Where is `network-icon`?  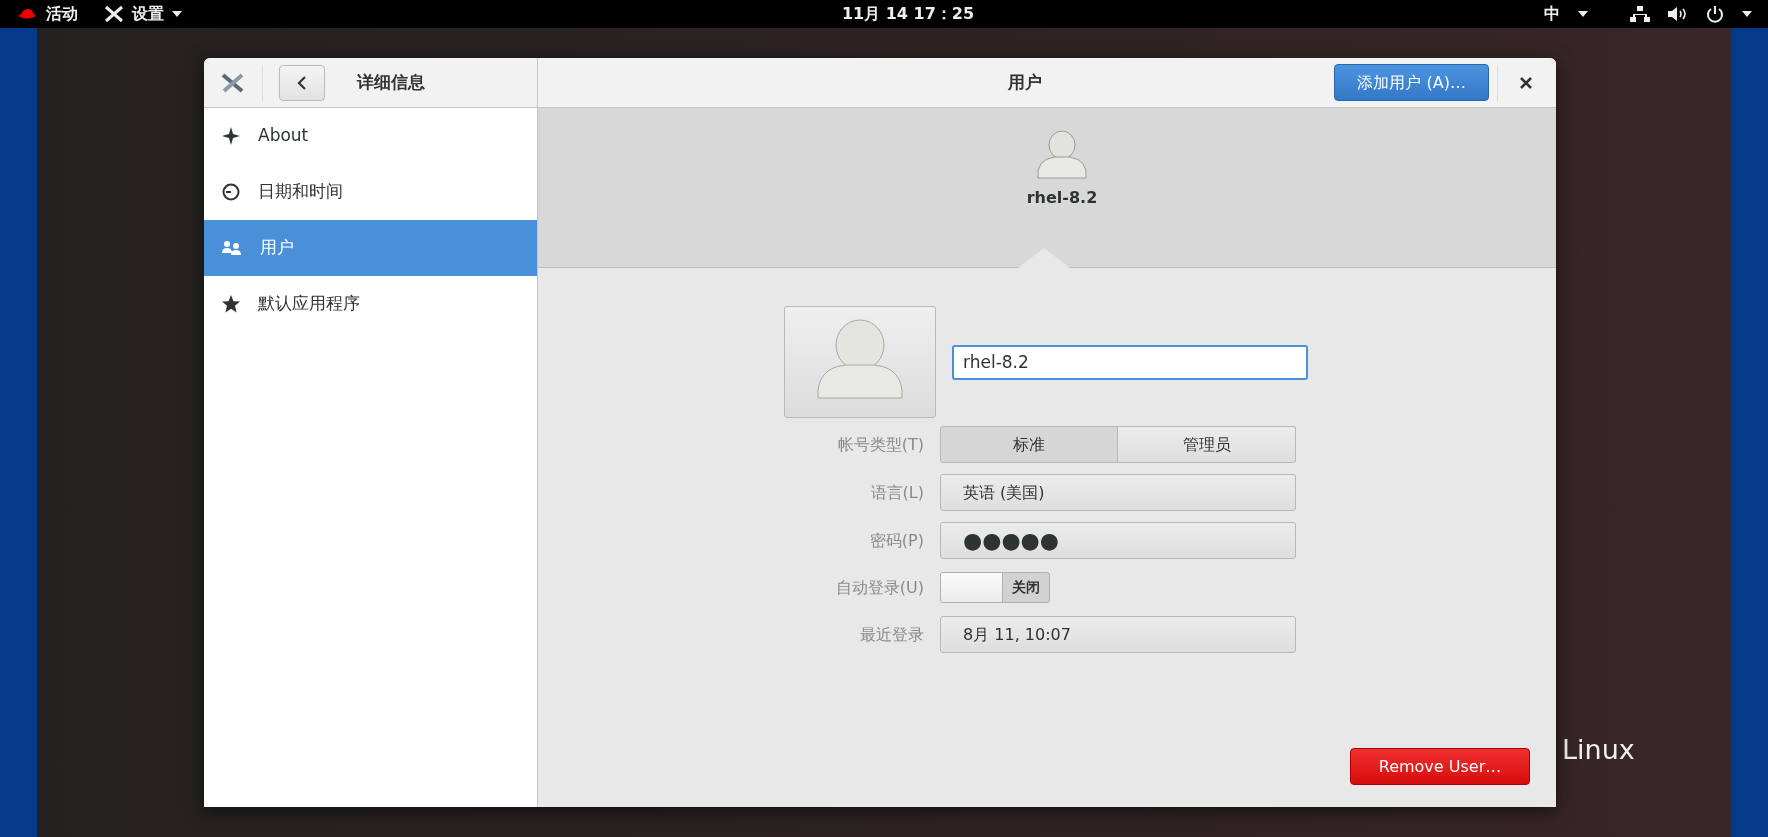
network-icon is located at coordinates (1640, 14).